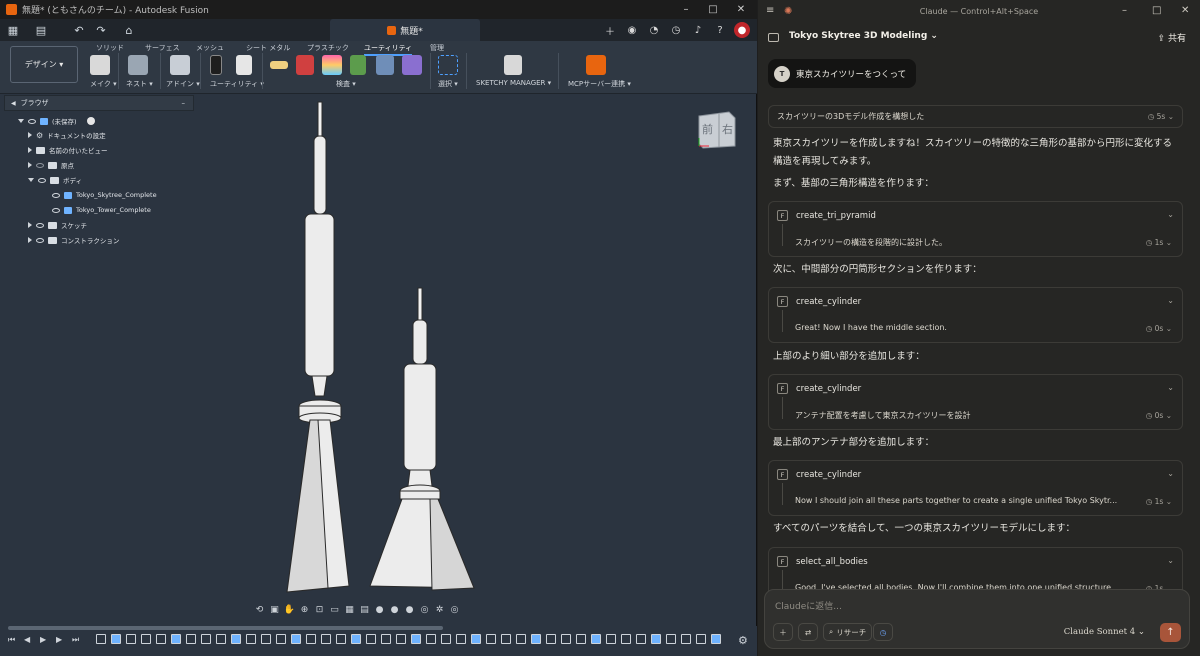 The height and width of the screenshot is (656, 1200). I want to click on conversation-title: Tokyo Skytree 3D Modeling ⌄, so click(863, 36).